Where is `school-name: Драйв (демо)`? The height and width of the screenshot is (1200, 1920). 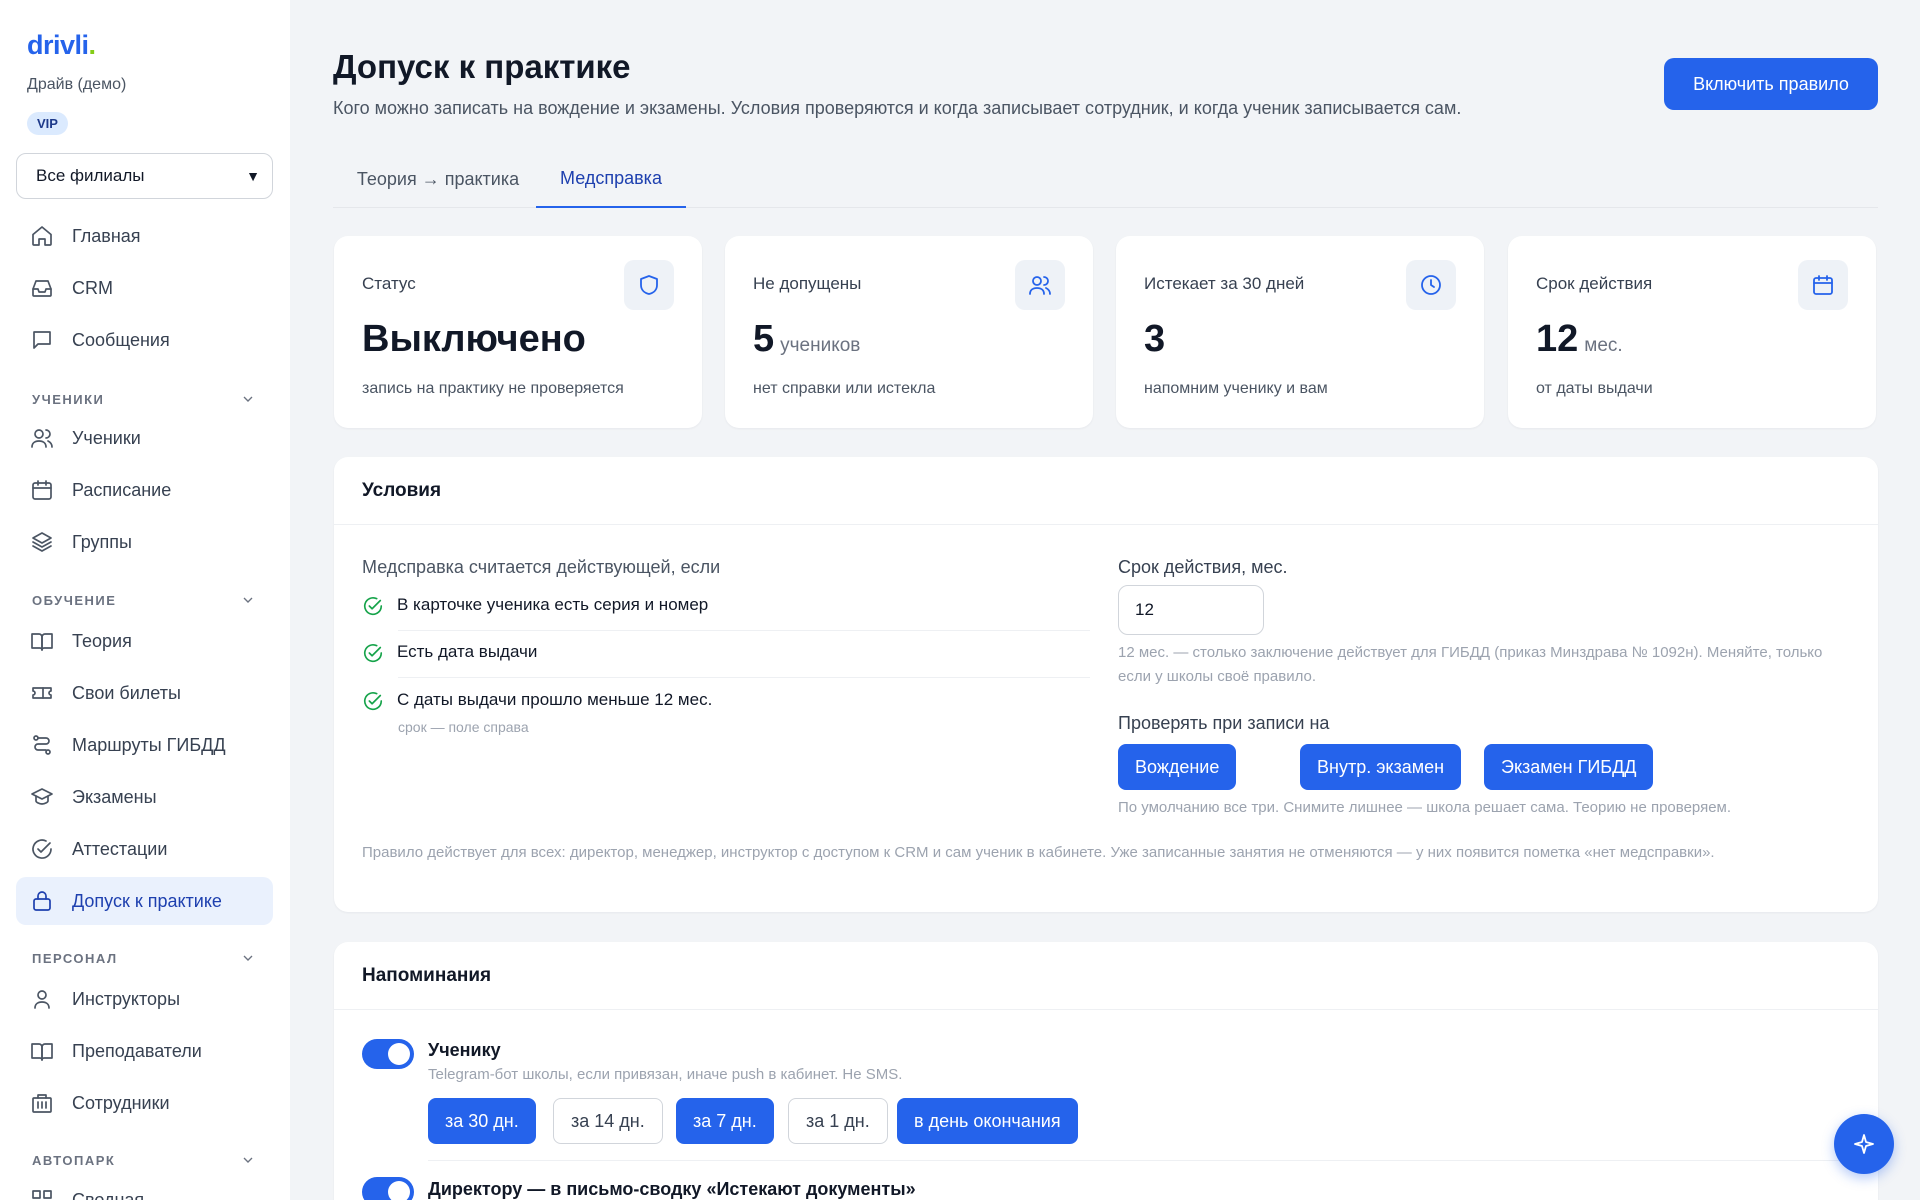 school-name: Драйв (демо) is located at coordinates (77, 84).